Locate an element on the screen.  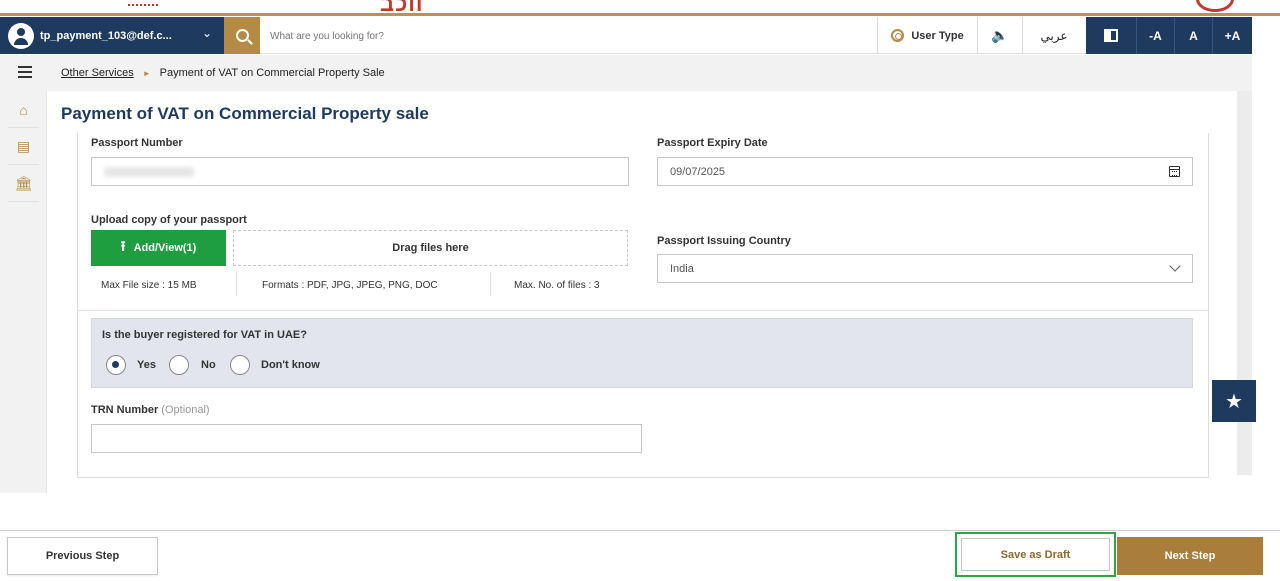
passport-number-label: Passport Number is located at coordinates (137, 143).